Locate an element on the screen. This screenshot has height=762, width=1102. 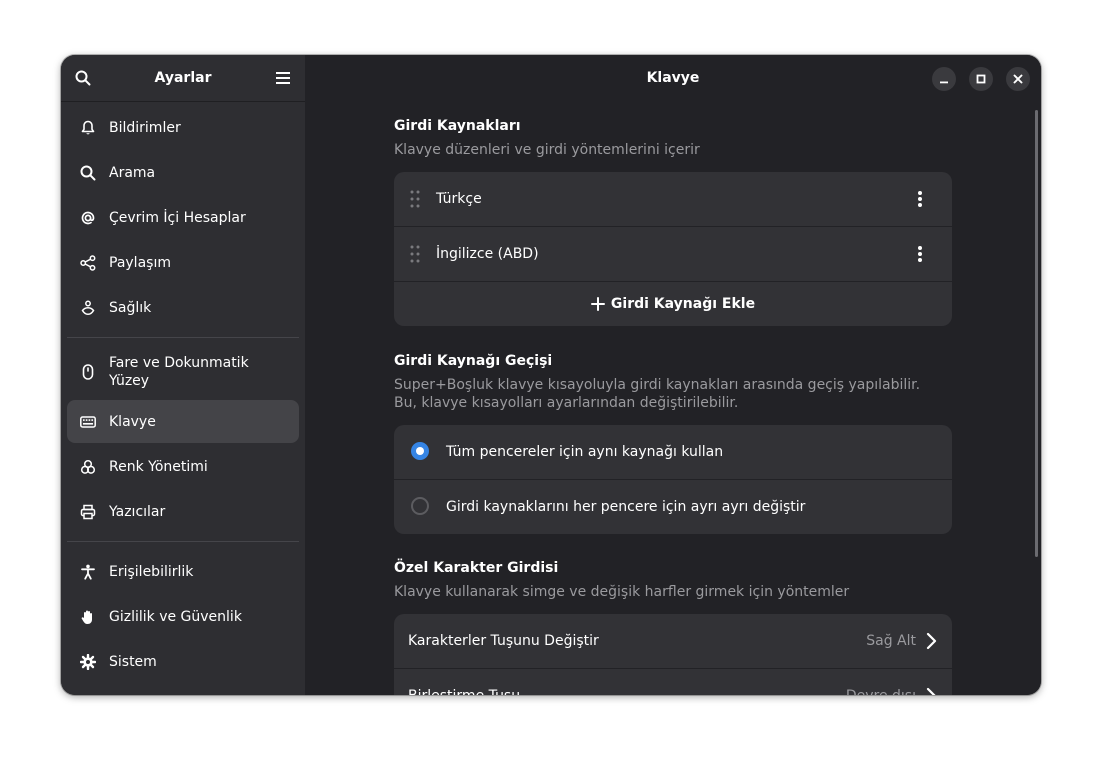
sidebar-item-label: Klavye is located at coordinates (132, 421).